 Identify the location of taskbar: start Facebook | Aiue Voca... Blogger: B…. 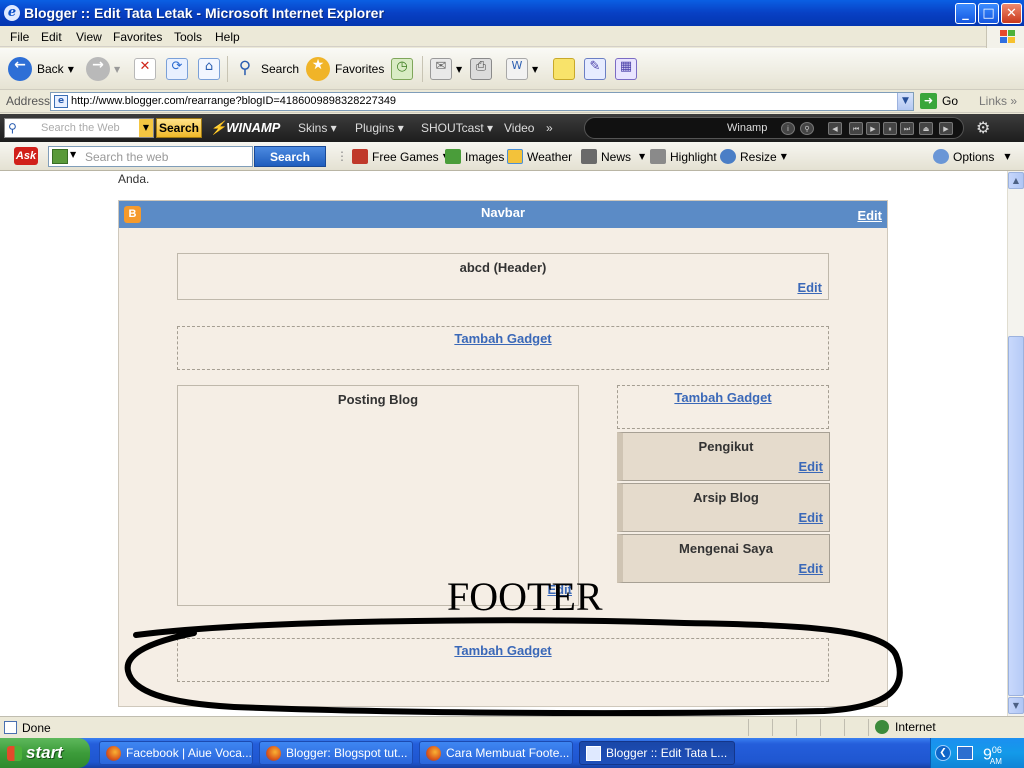
(512, 753).